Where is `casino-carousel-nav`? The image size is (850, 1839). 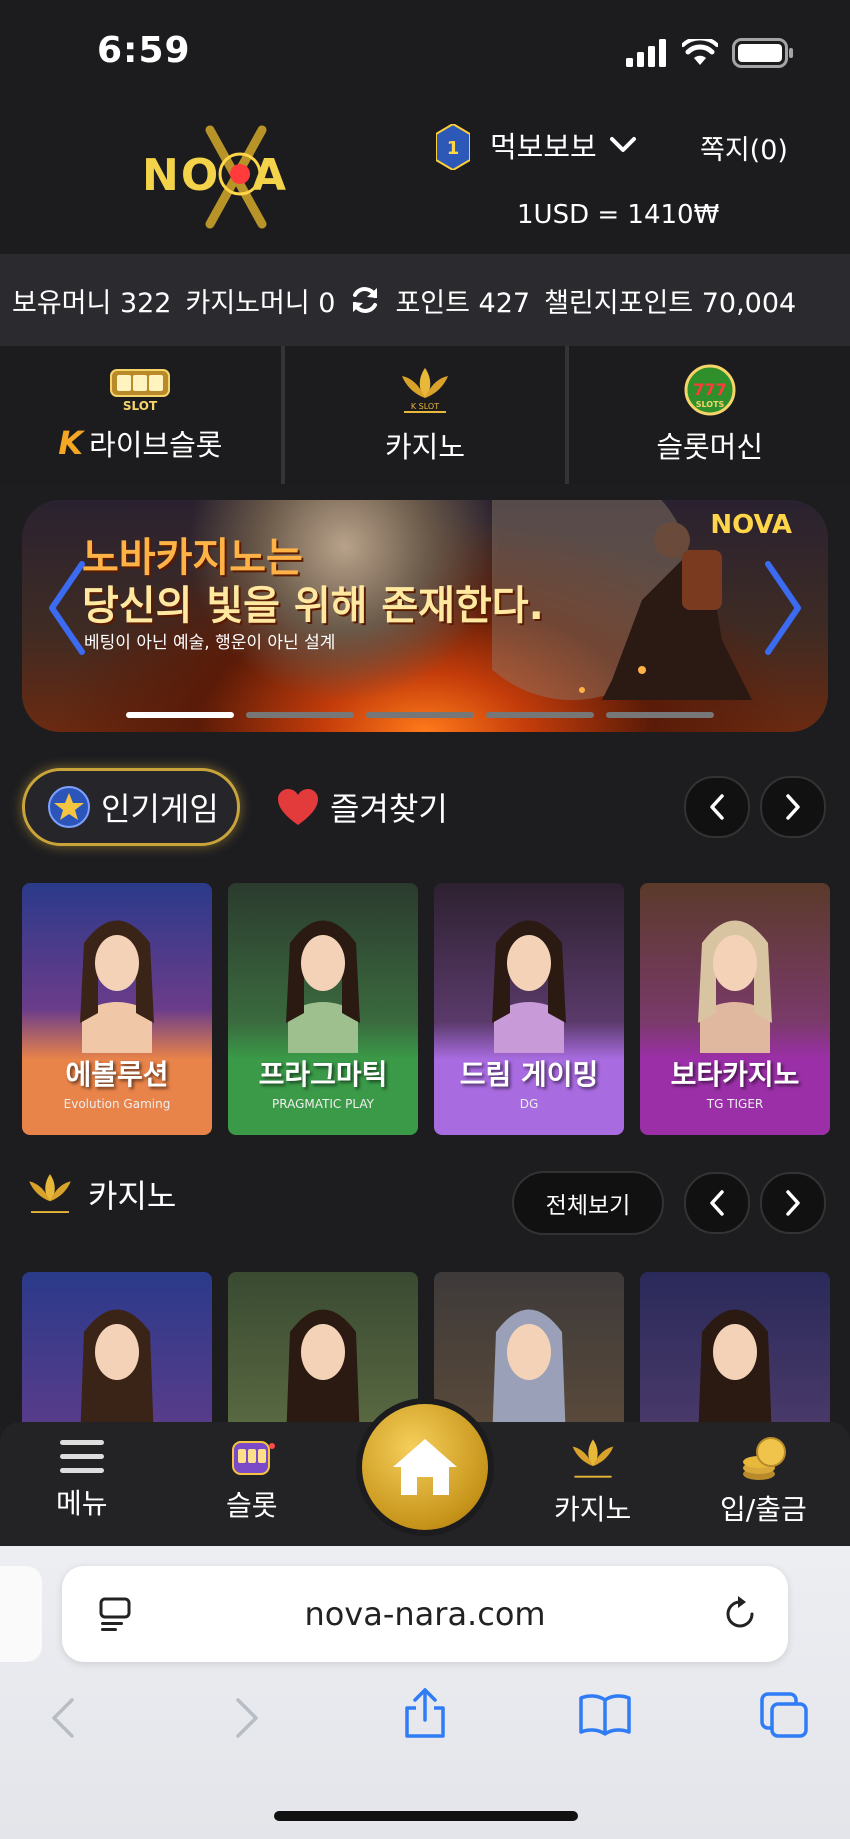
casino-carousel-nav is located at coordinates (755, 1203).